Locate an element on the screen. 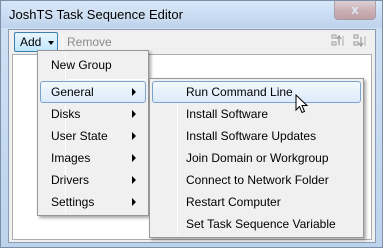 This screenshot has height=248, width=383. menu-item-join-domain: Join Domain or Workgroup is located at coordinates (256, 158).